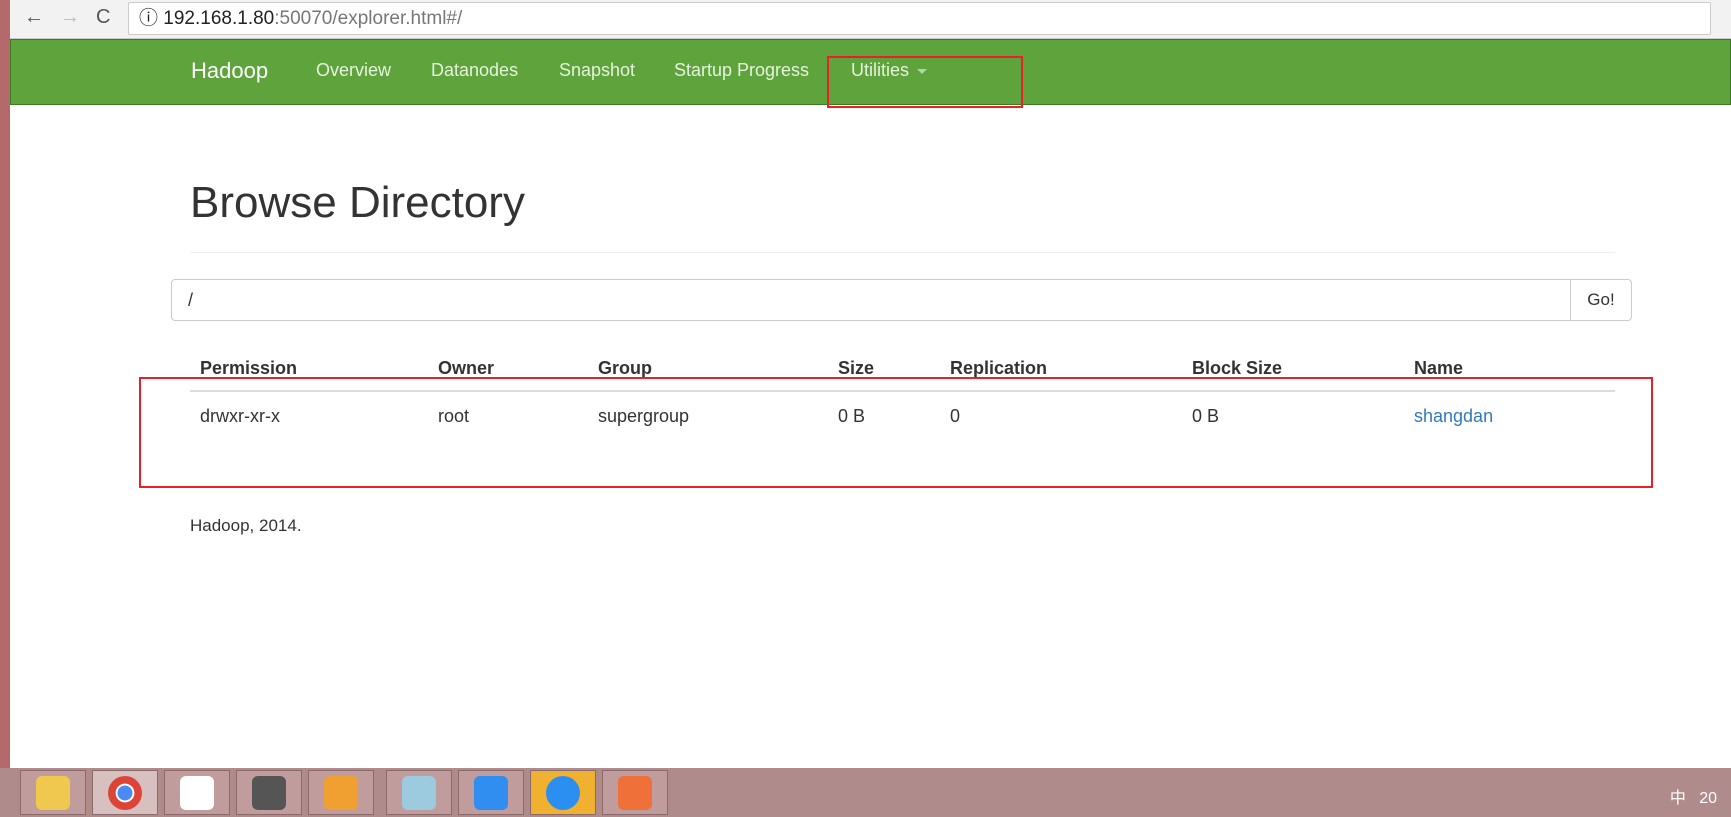 The image size is (1731, 817). Describe the element at coordinates (856, 368) in the screenshot. I see `col-size: Size` at that location.